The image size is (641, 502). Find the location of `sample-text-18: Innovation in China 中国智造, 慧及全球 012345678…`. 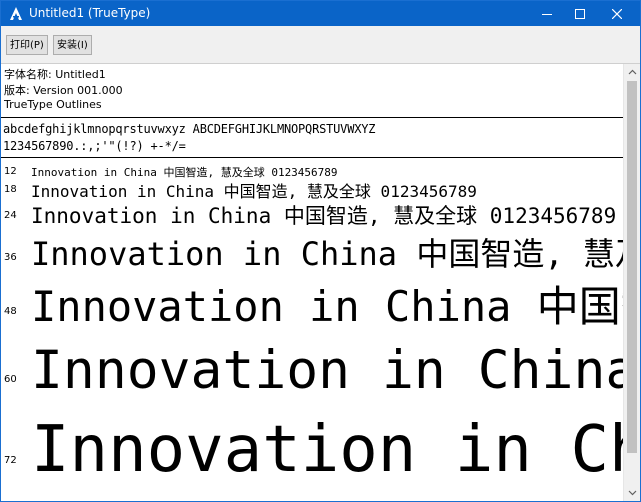

sample-text-18: Innovation in China 中国智造, 慧及全球 012345678… is located at coordinates (254, 191).